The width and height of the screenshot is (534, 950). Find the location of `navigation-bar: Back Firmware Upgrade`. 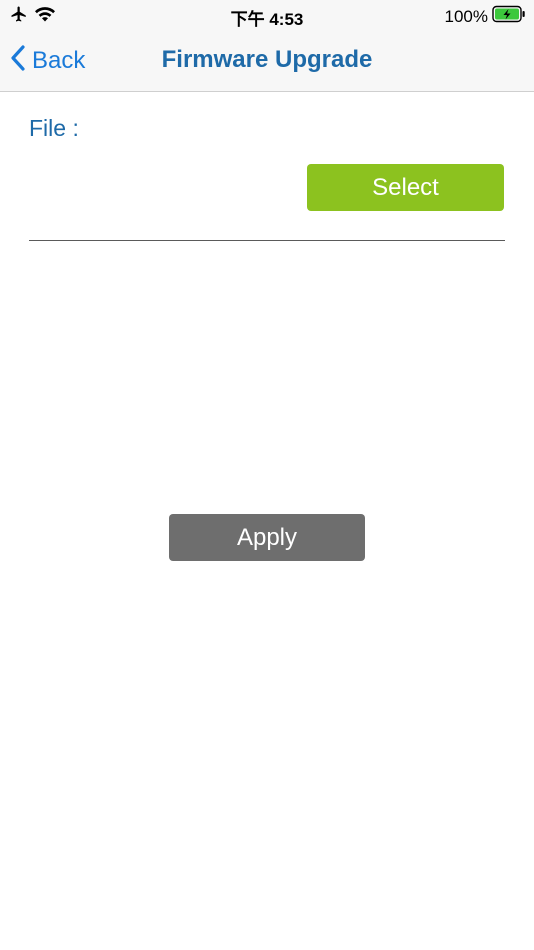

navigation-bar: Back Firmware Upgrade is located at coordinates (267, 61).